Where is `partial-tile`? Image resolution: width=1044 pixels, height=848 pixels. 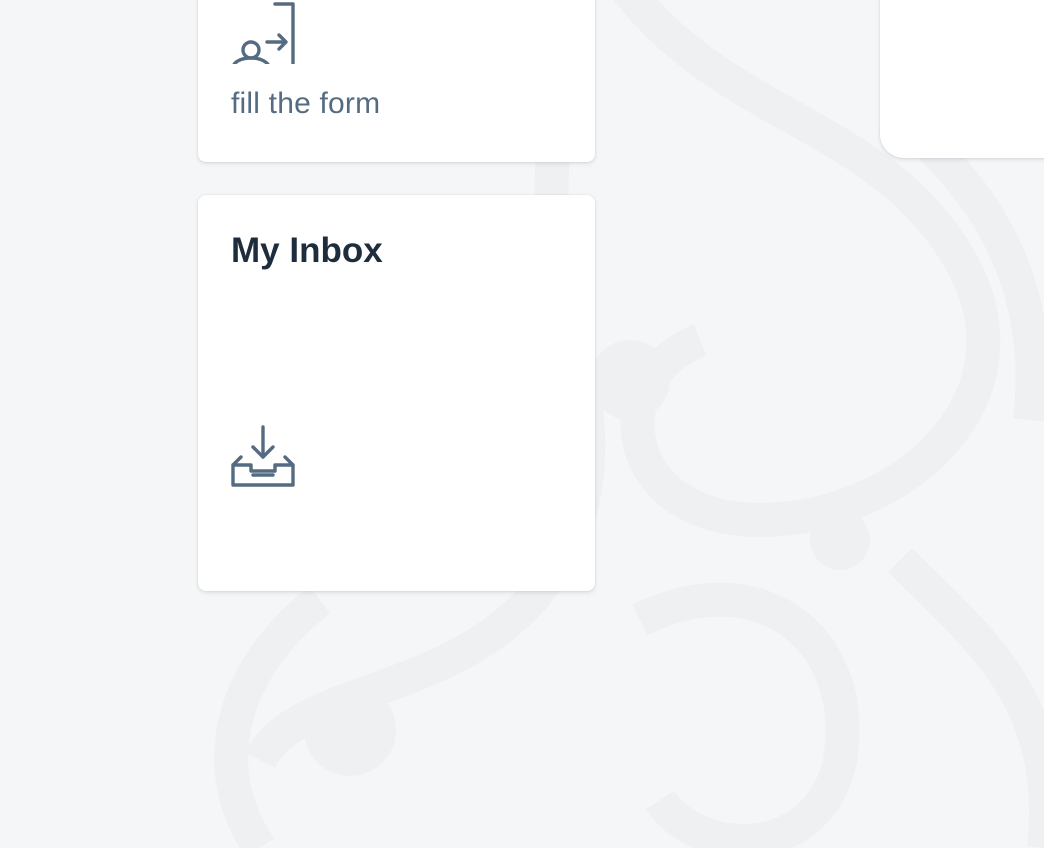
partial-tile is located at coordinates (962, 79).